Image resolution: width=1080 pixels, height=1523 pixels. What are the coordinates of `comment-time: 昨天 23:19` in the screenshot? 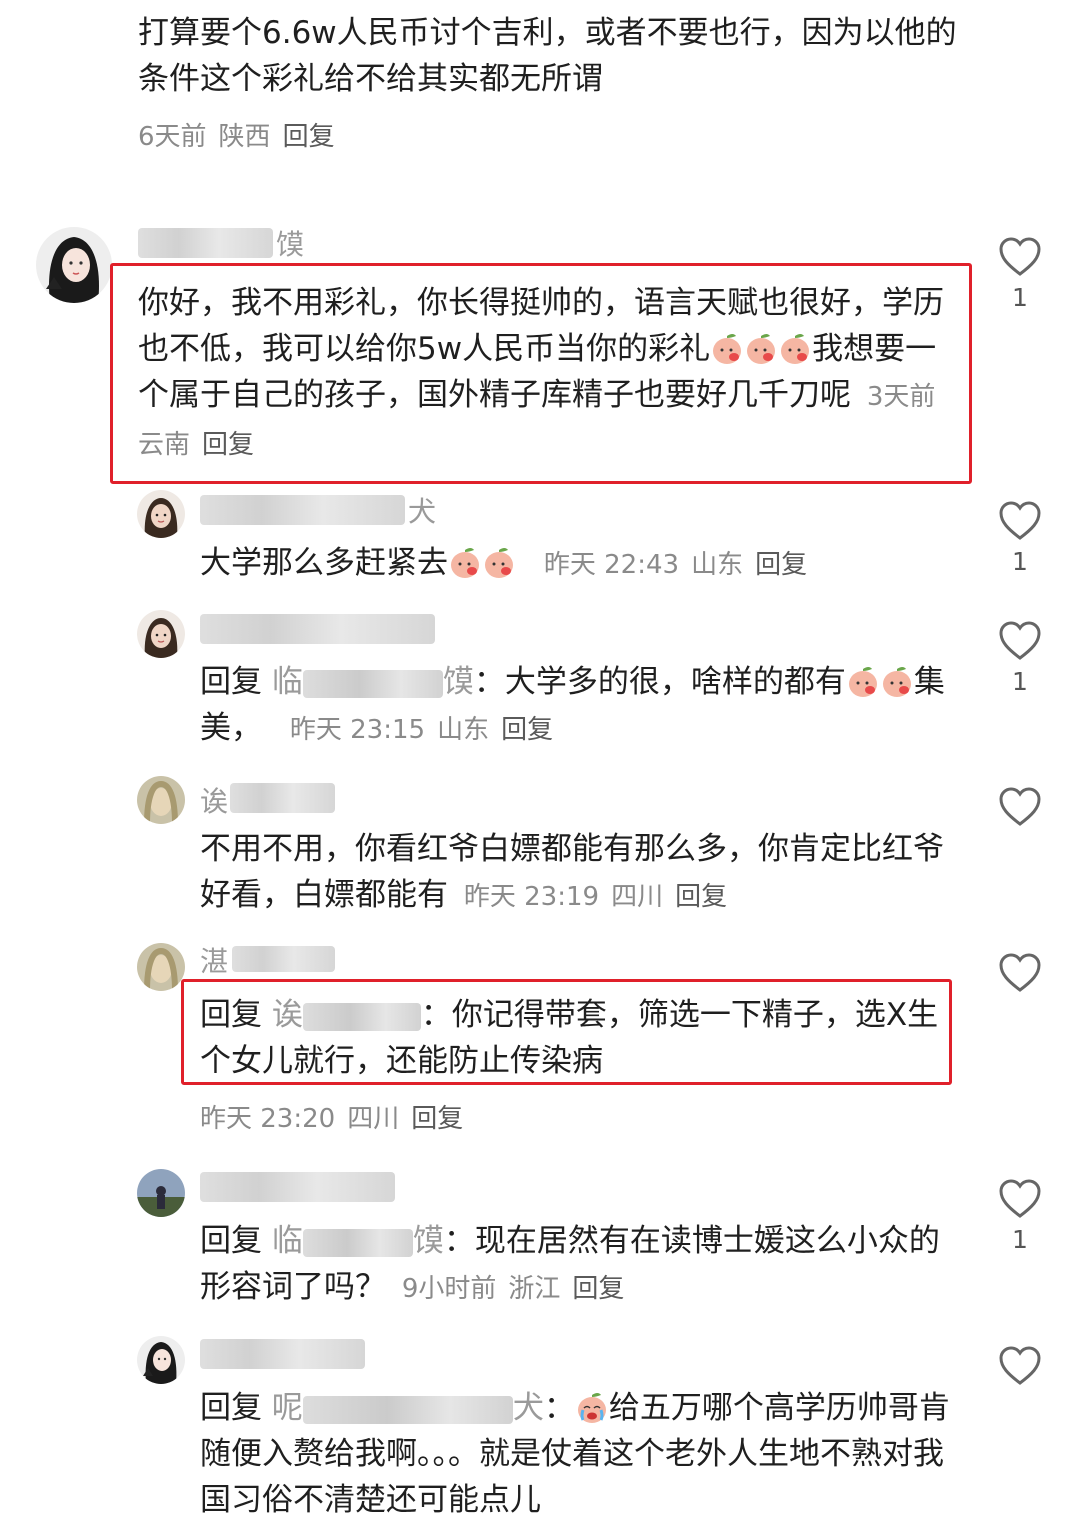 It's located at (531, 897).